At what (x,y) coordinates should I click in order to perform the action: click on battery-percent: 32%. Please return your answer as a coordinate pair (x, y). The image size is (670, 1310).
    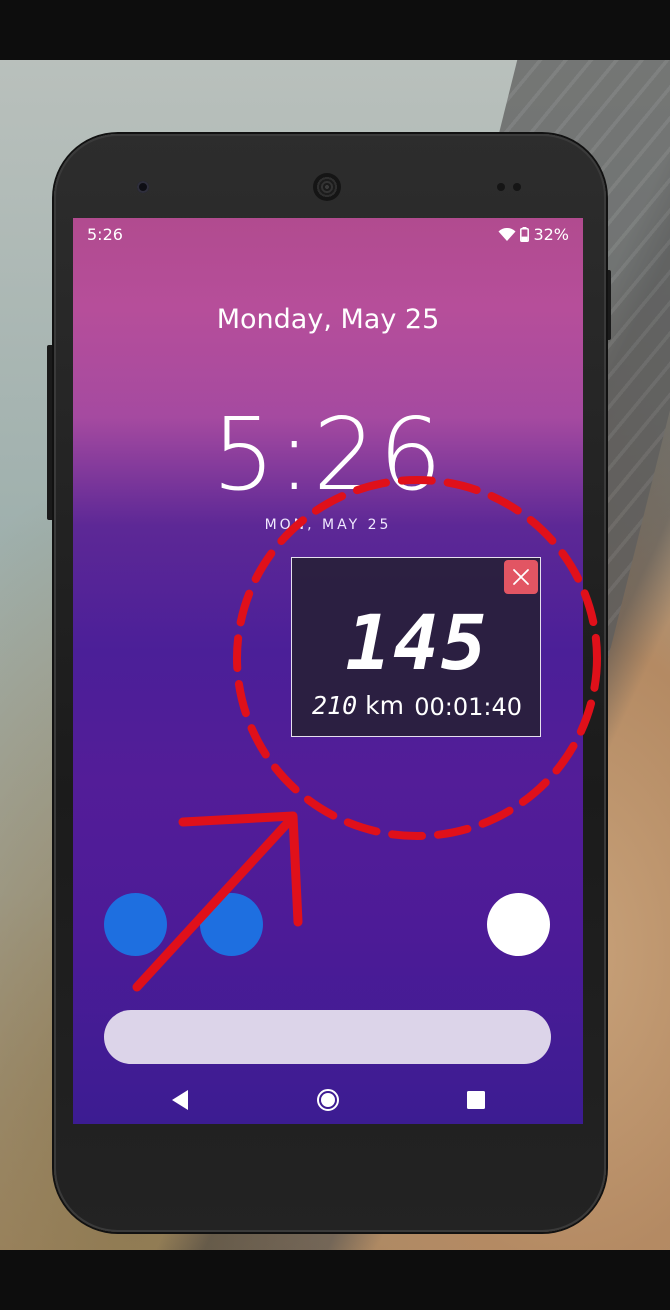
    Looking at the image, I should click on (551, 234).